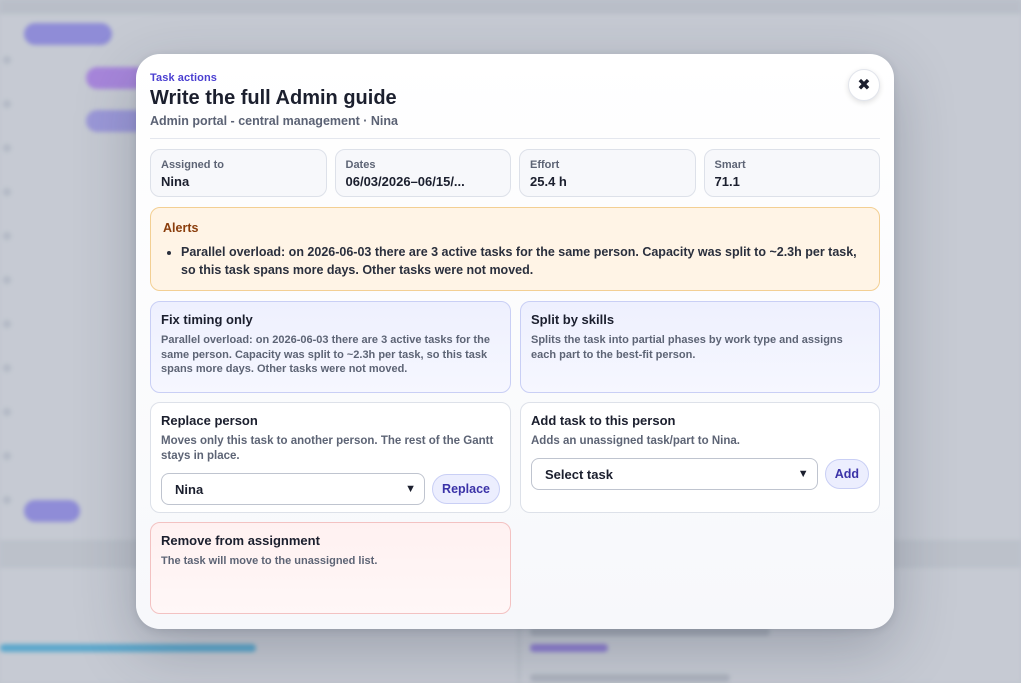 Image resolution: width=1021 pixels, height=683 pixels. Describe the element at coordinates (274, 121) in the screenshot. I see `modal-subtitle: Admin portal - central management · Nina` at that location.